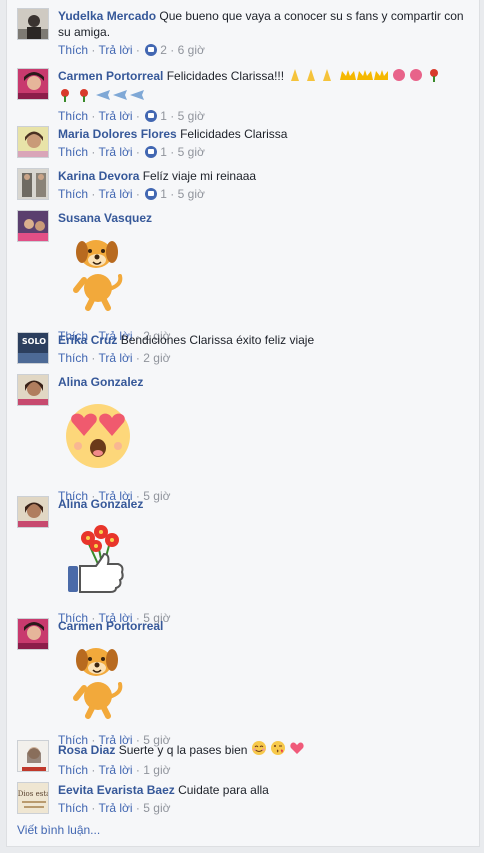 This screenshot has height=853, width=484. What do you see at coordinates (191, 50) in the screenshot?
I see `comment-time: 6 giờ` at bounding box center [191, 50].